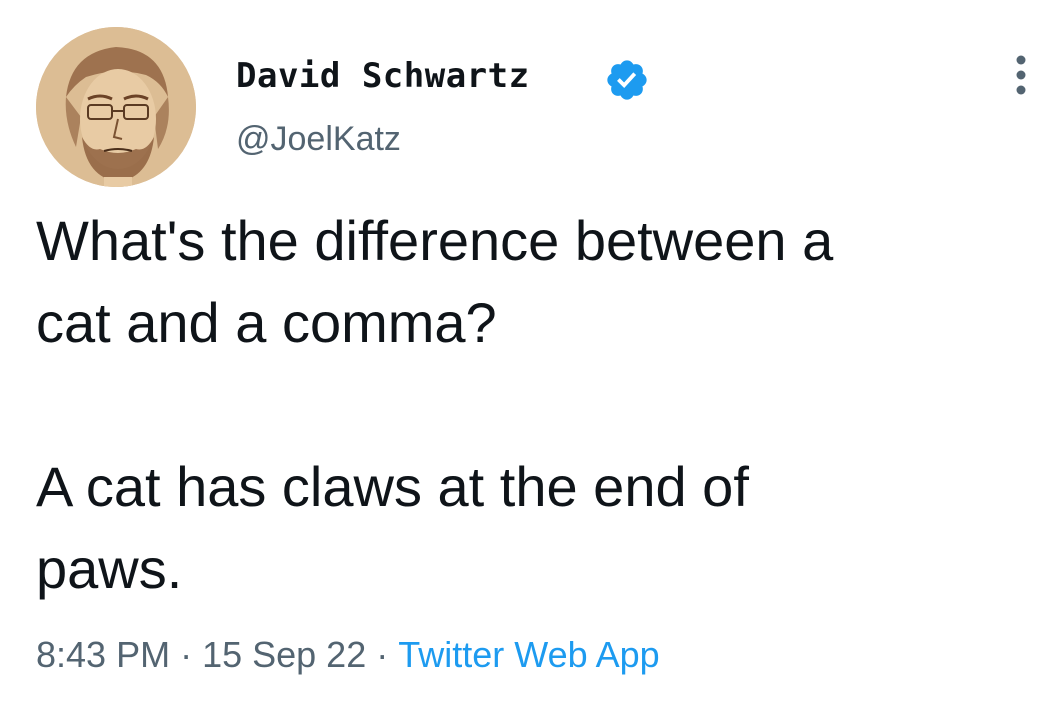 Image resolution: width=1046 pixels, height=716 pixels. I want to click on tweet-date: 15 Sep 22, so click(284, 654).